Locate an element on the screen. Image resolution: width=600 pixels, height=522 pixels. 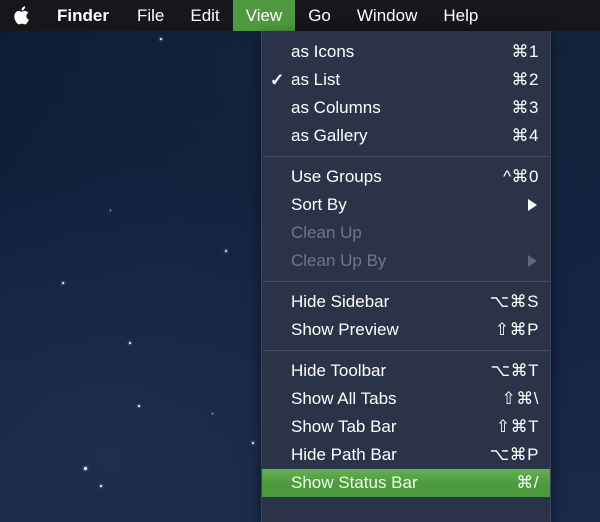
menu-item-as-list: ✓ as List ⌘2 is located at coordinates (406, 80).